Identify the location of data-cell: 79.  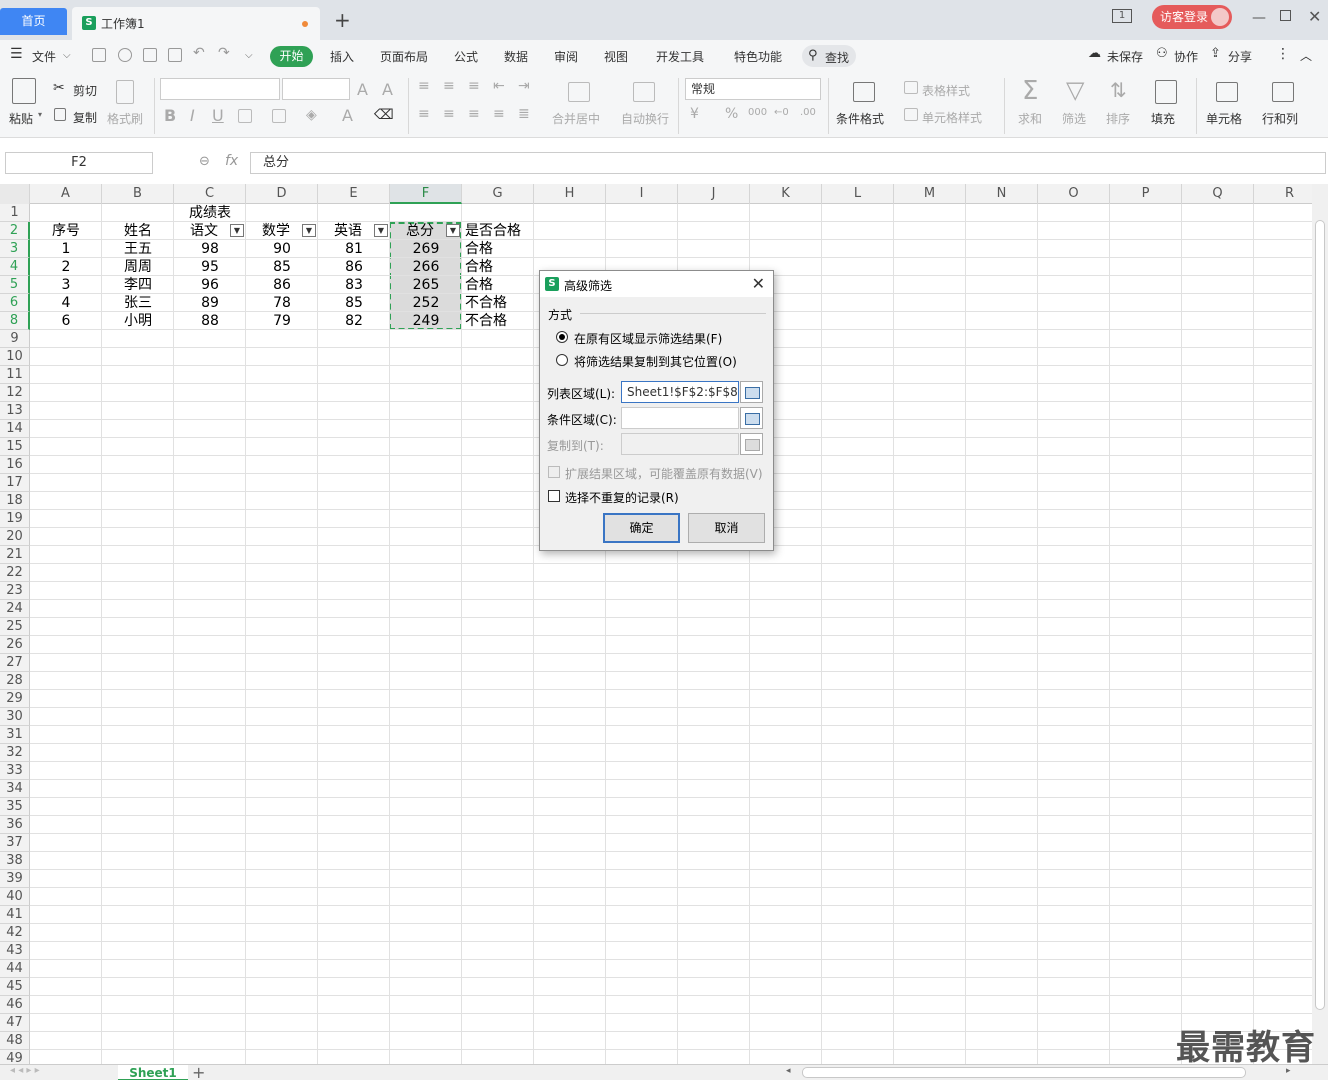
(282, 321).